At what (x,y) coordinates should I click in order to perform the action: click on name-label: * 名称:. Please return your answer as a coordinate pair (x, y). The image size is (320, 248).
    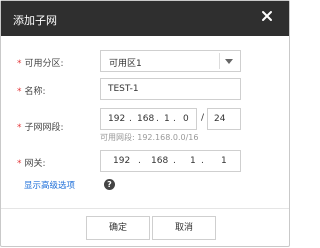
    Looking at the image, I should click on (31, 90).